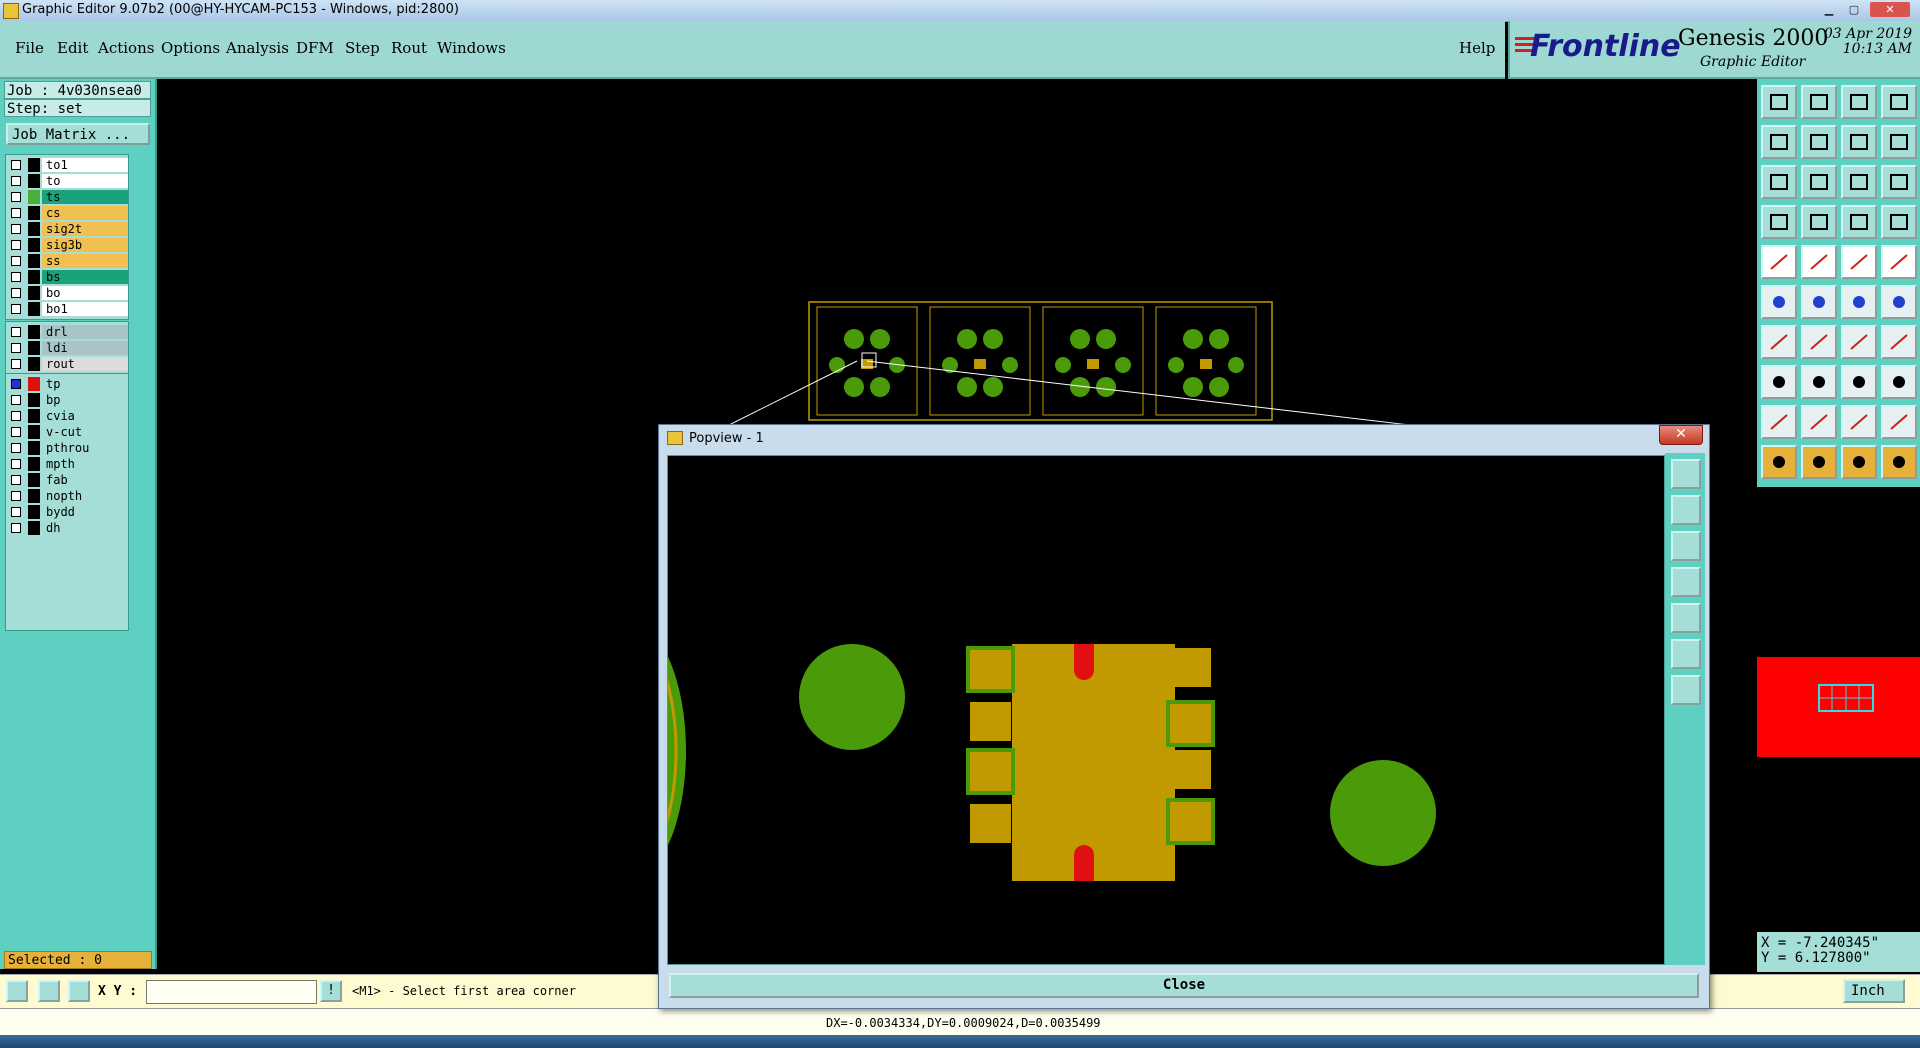 The image size is (1920, 1048). Describe the element at coordinates (1859, 342) in the screenshot. I see `arc-icon` at that location.